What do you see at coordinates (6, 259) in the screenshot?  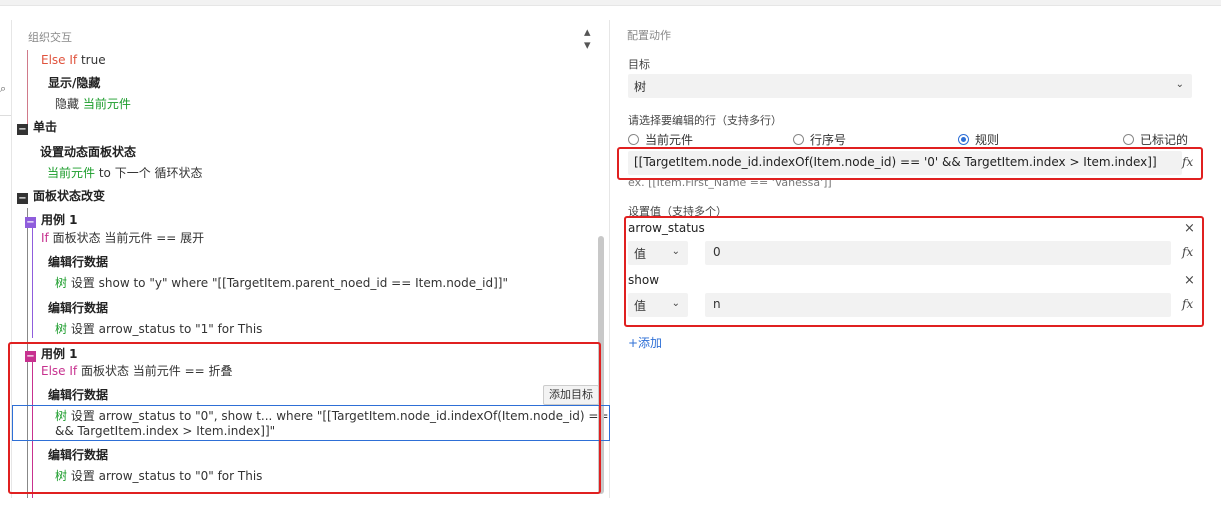 I see `left-toolbar-strip: ⌕` at bounding box center [6, 259].